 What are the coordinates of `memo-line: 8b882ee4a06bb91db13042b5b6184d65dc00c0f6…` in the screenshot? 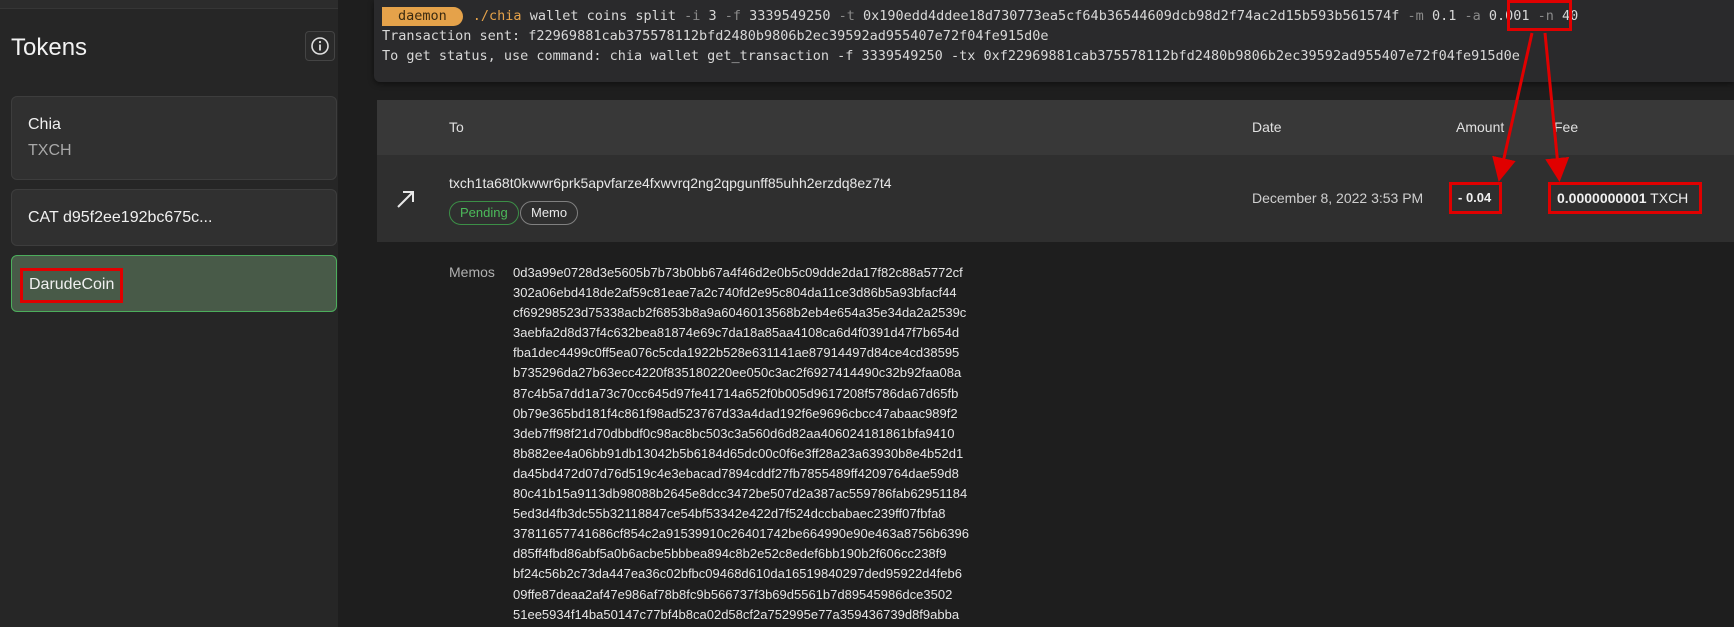 It's located at (738, 453).